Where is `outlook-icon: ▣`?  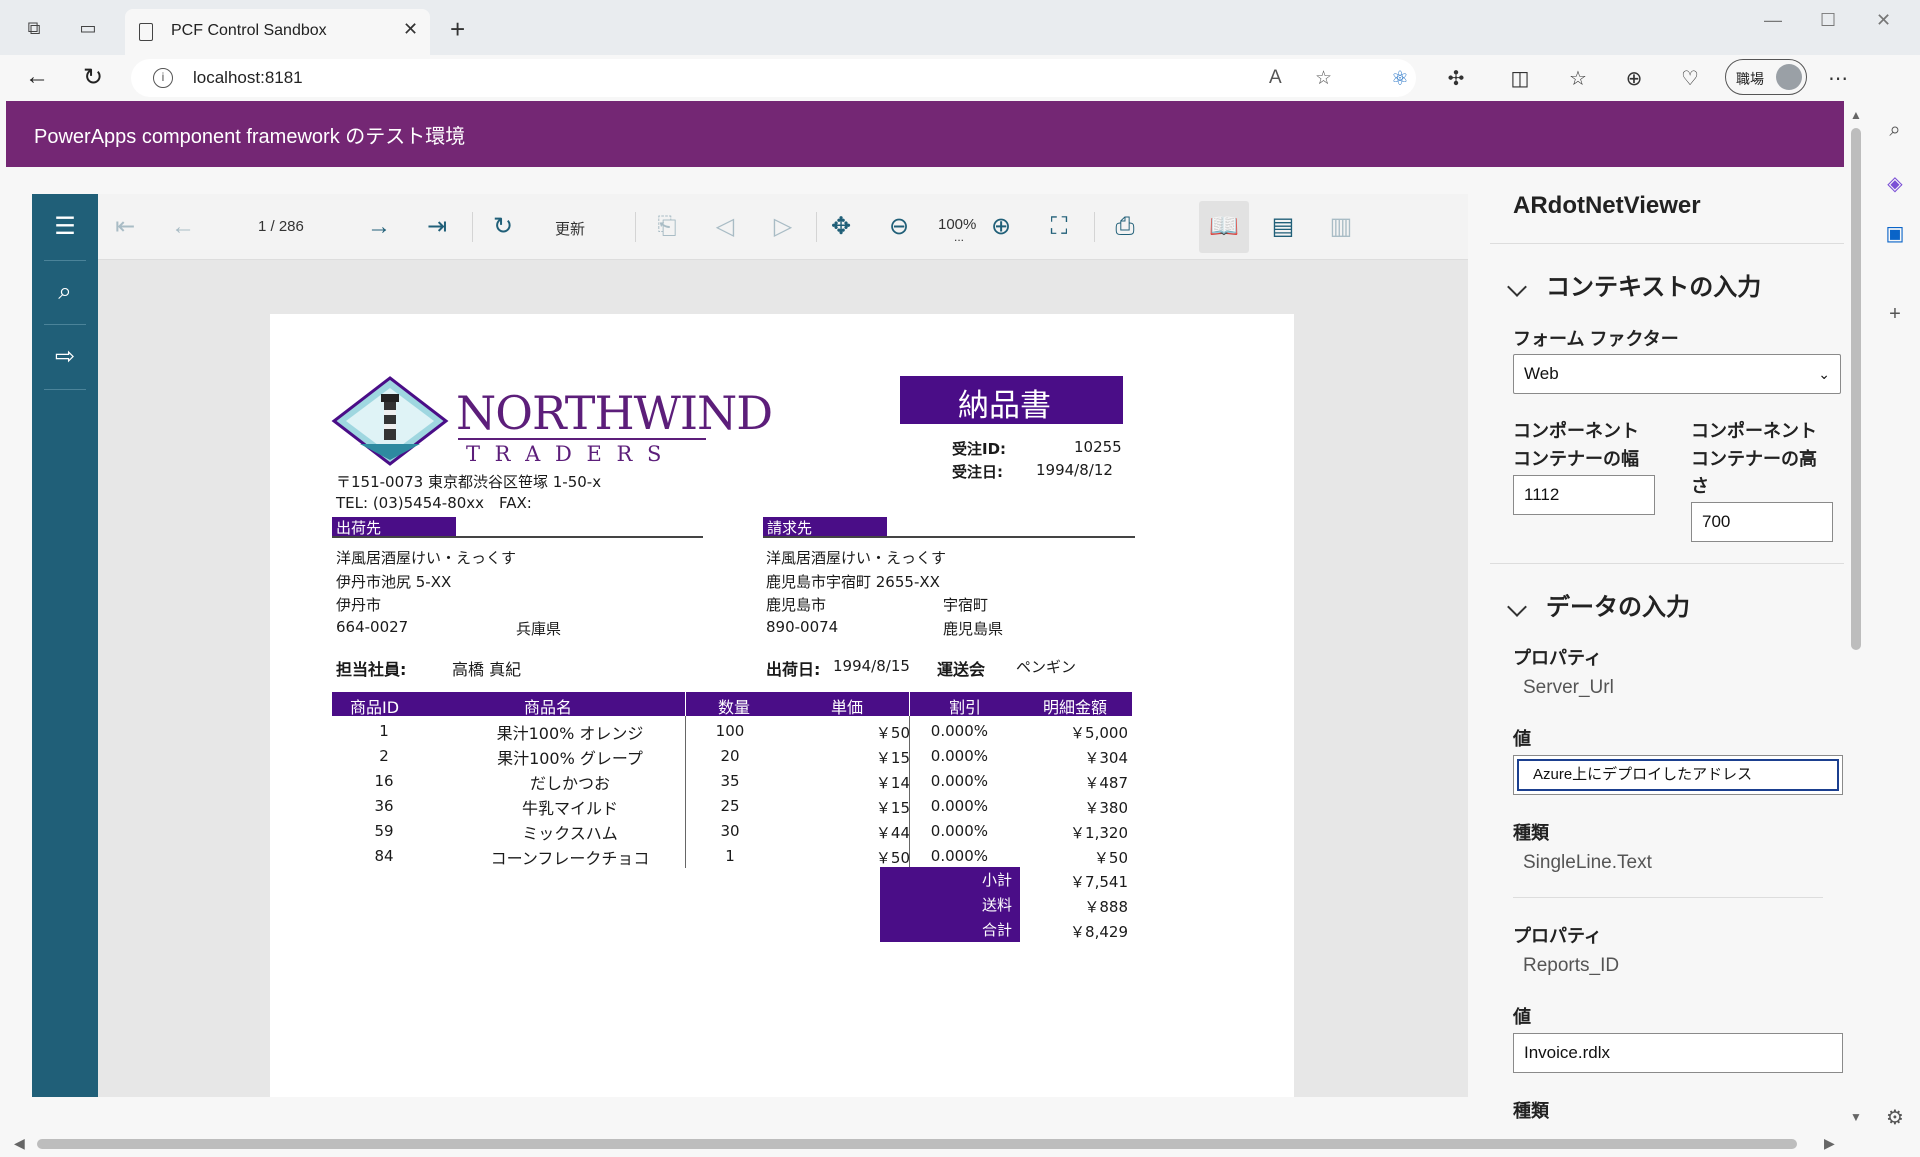 outlook-icon: ▣ is located at coordinates (1895, 234).